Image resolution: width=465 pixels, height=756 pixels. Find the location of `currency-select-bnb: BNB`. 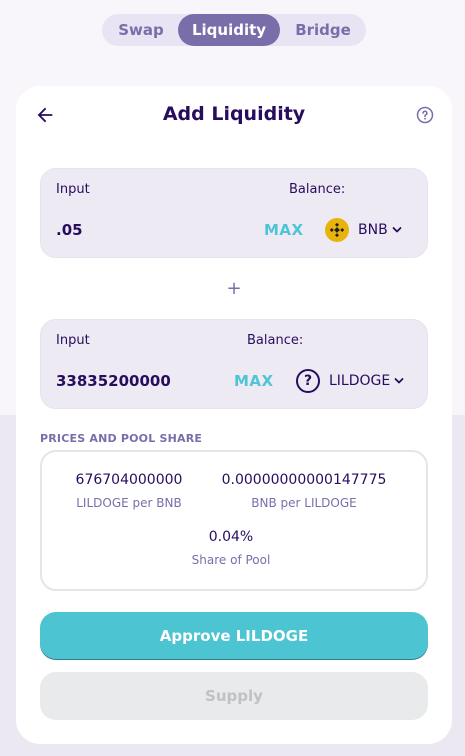

currency-select-bnb: BNB is located at coordinates (364, 230).